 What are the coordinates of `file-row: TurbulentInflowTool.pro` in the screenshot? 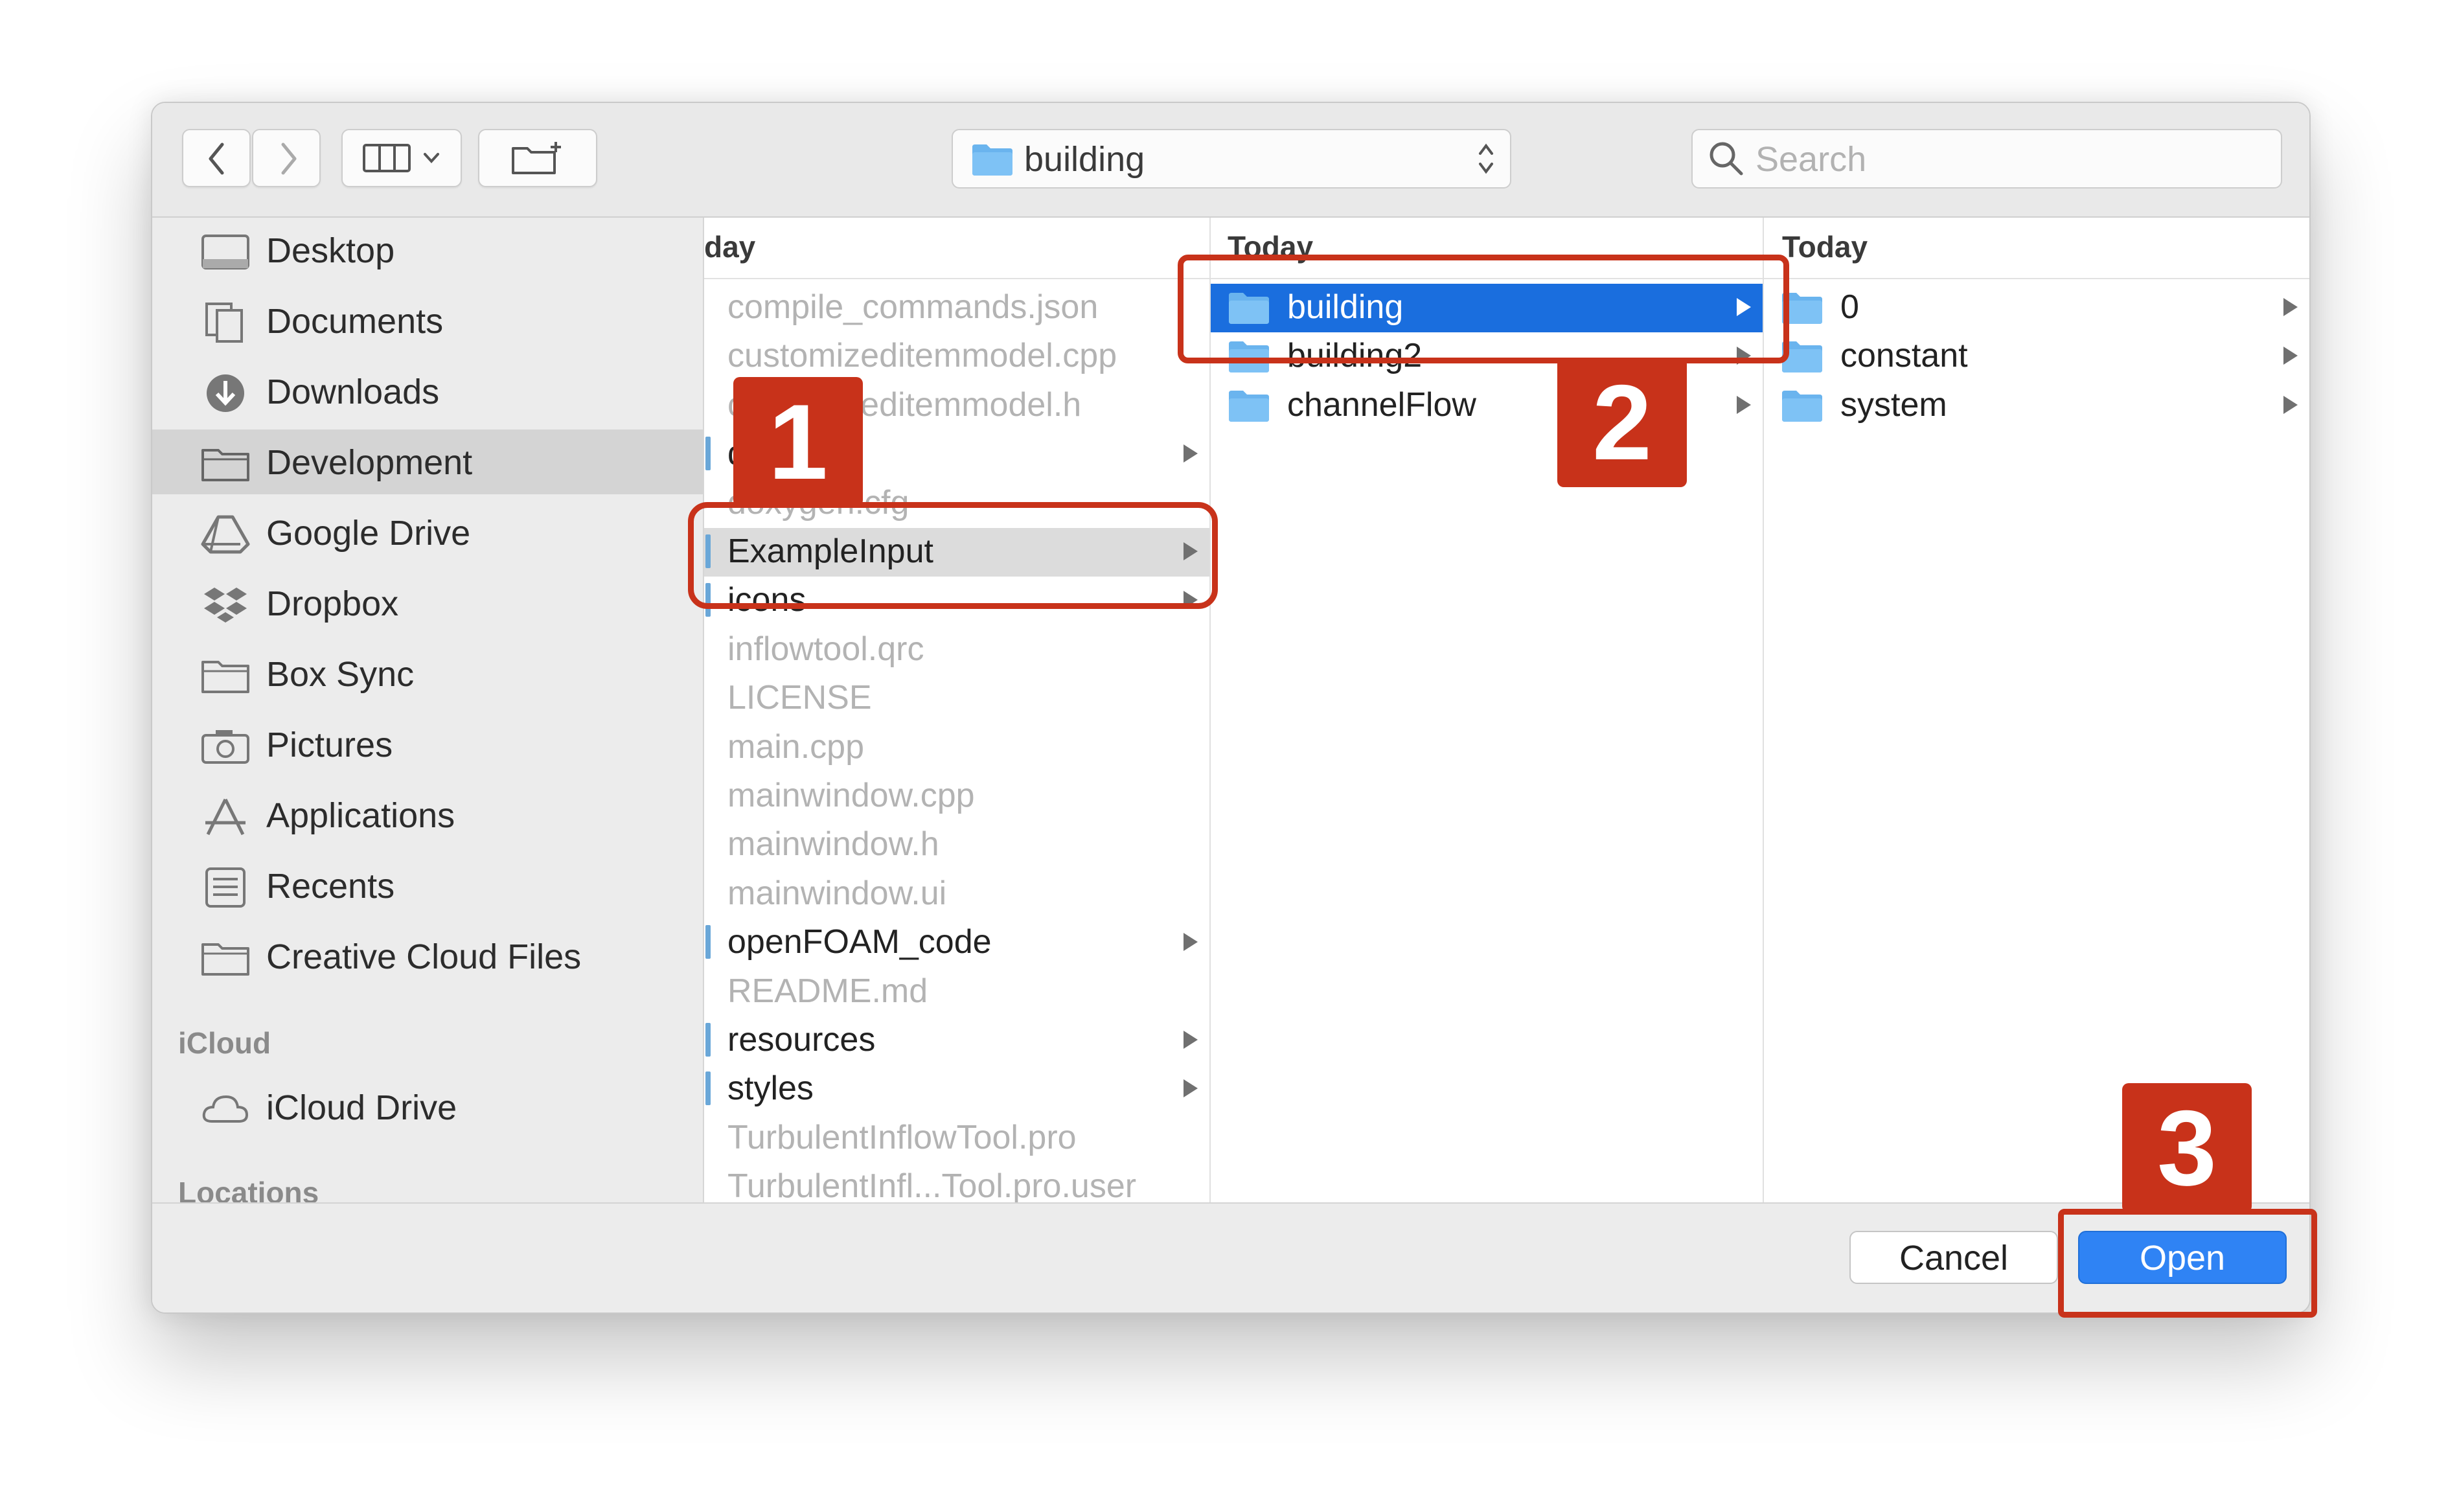 It's located at (956, 1138).